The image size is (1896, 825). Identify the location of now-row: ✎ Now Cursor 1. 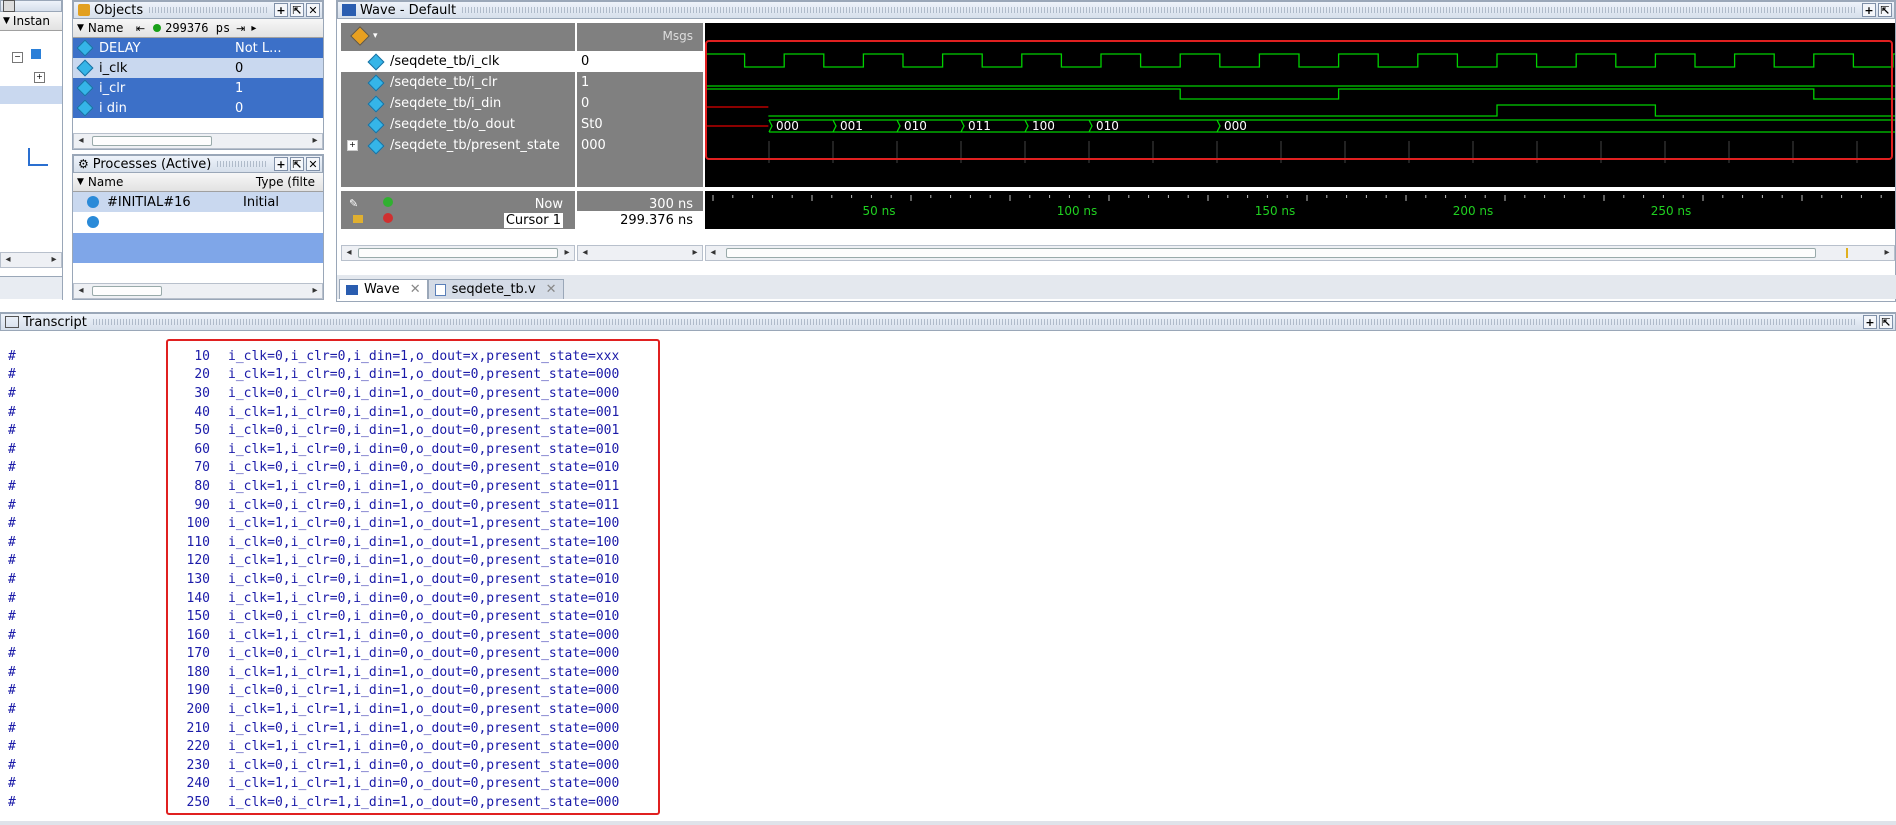
(458, 210).